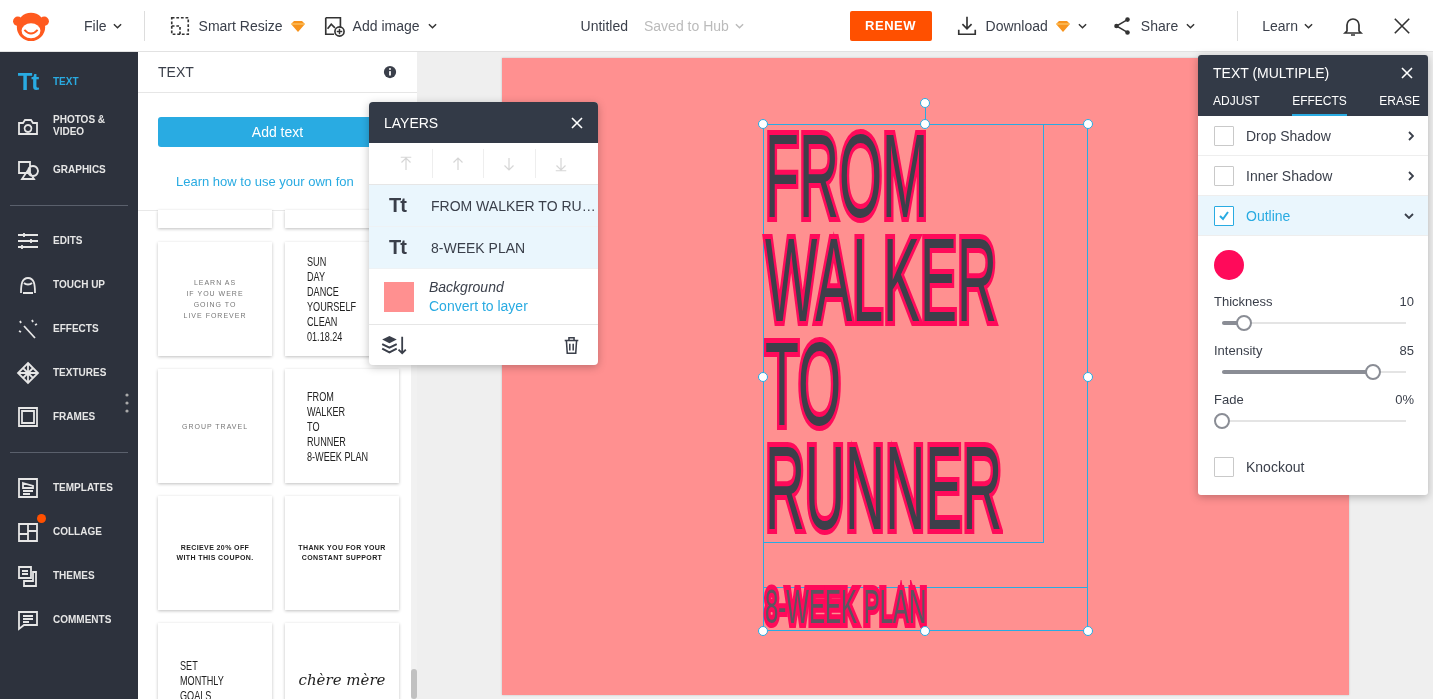  What do you see at coordinates (28, 82) in the screenshot?
I see `text-glyph-icon: Tt` at bounding box center [28, 82].